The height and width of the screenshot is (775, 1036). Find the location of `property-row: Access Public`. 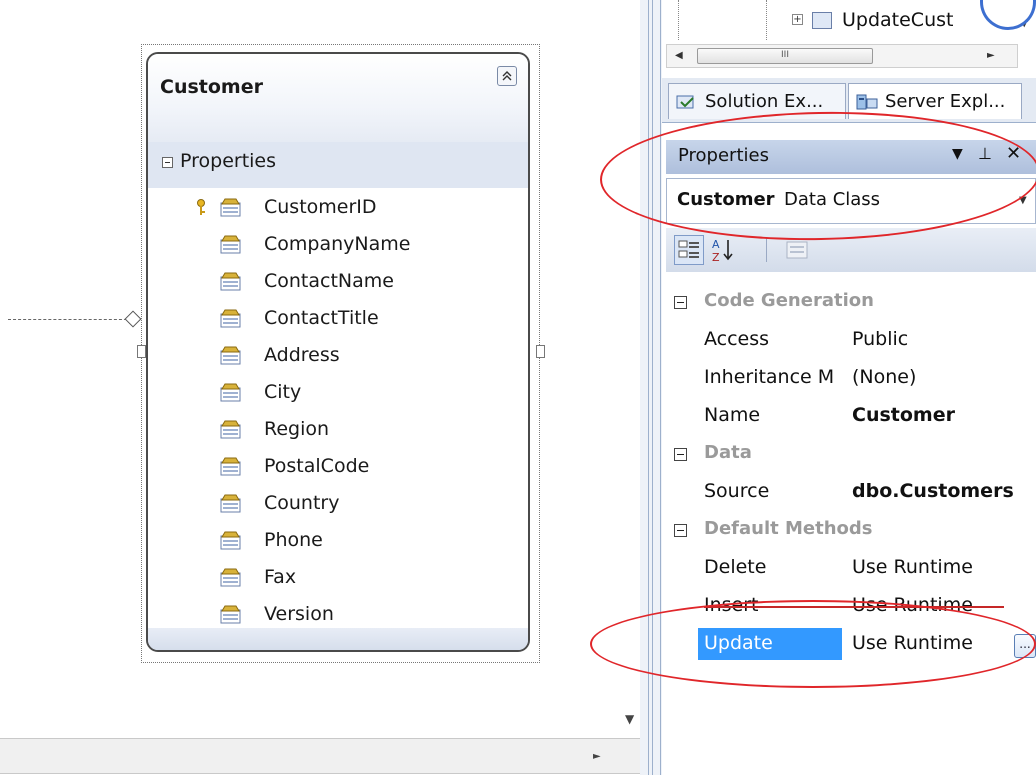

property-row: Access Public is located at coordinates (851, 340).